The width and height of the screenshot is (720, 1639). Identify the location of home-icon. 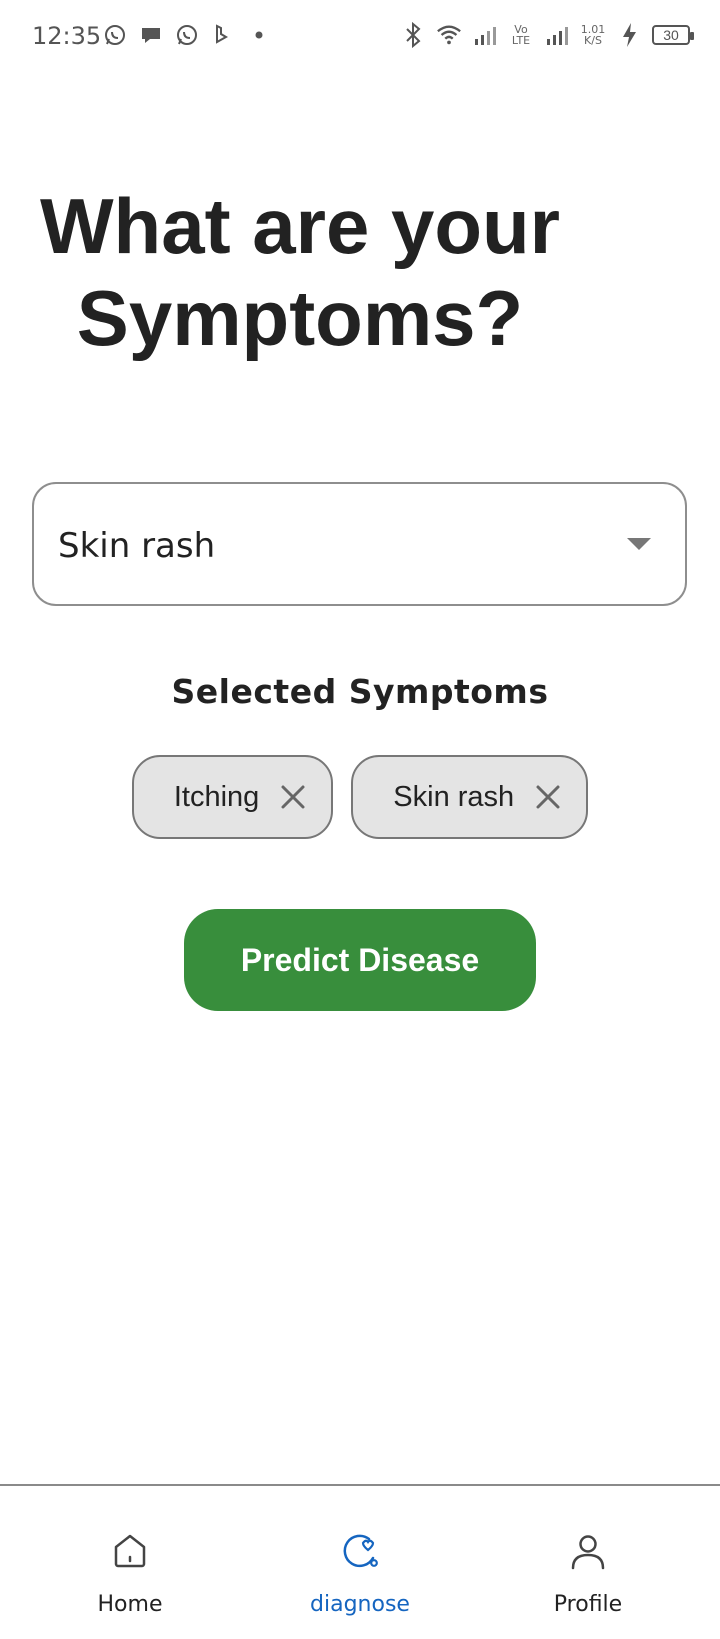
(130, 1551).